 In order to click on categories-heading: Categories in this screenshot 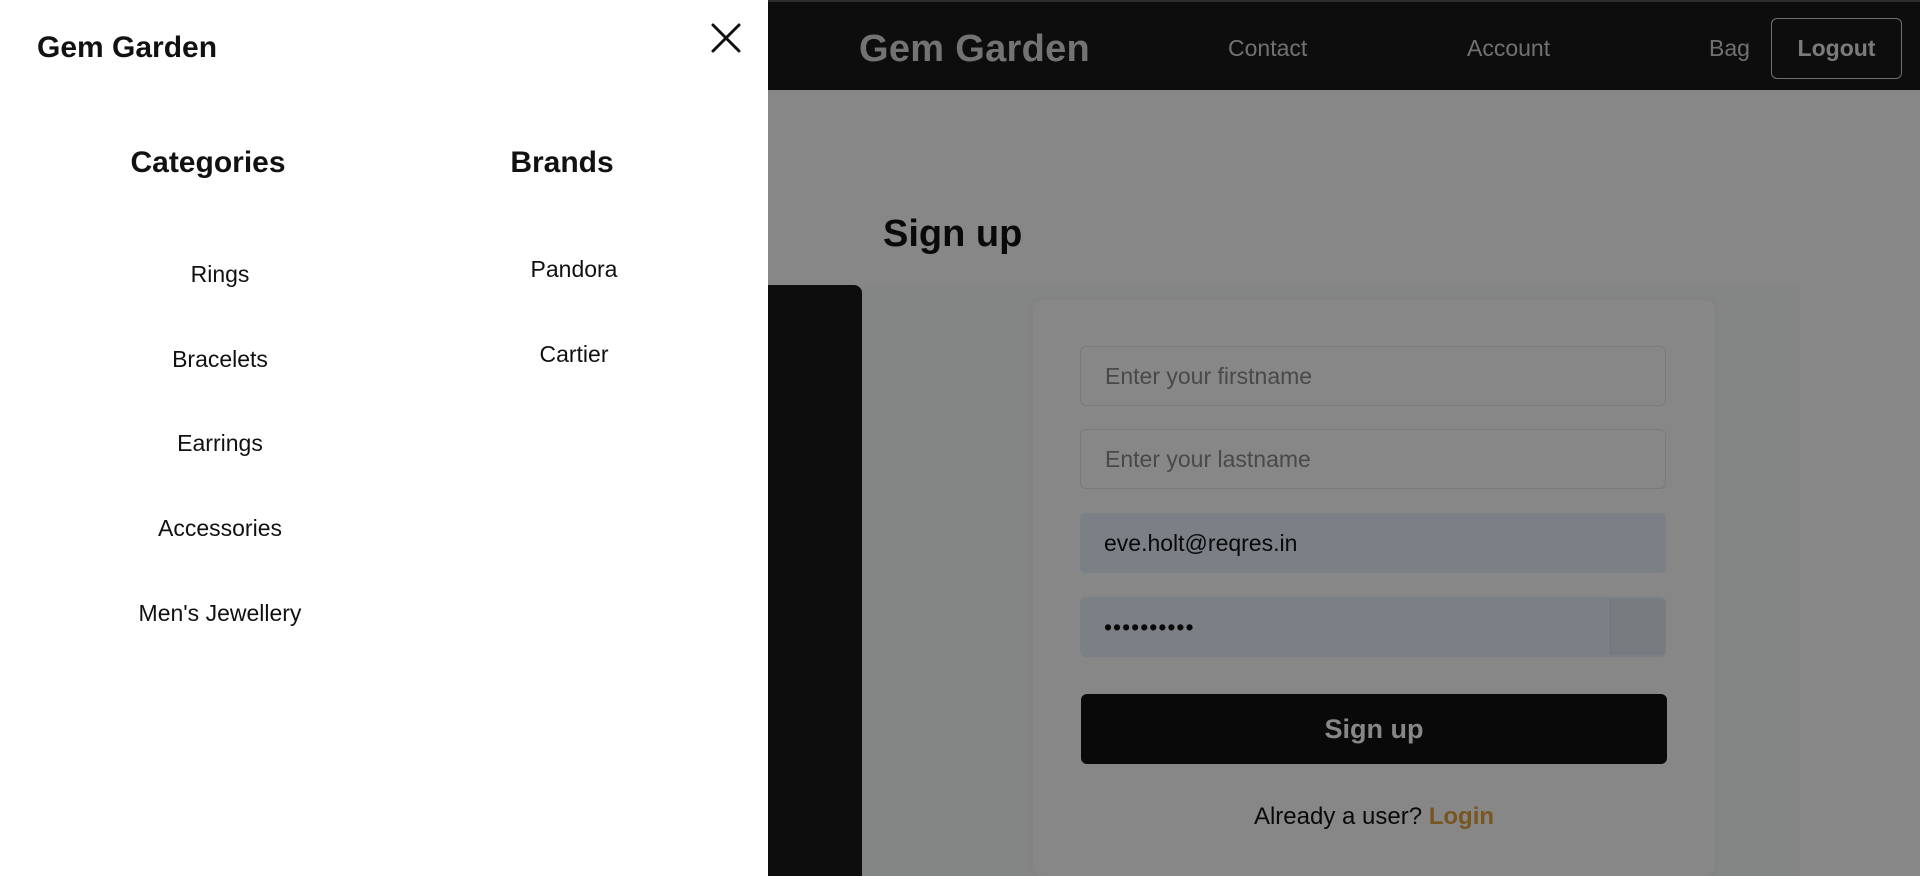, I will do `click(208, 162)`.